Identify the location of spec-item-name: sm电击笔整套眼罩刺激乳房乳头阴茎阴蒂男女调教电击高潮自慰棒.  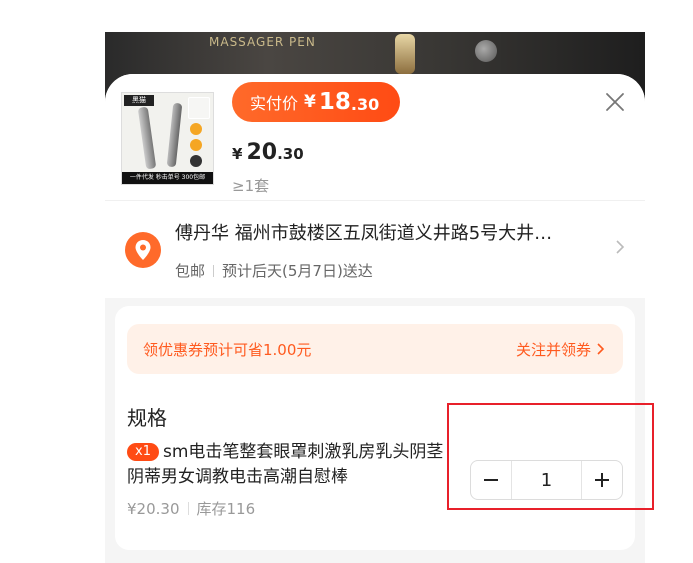
(285, 464).